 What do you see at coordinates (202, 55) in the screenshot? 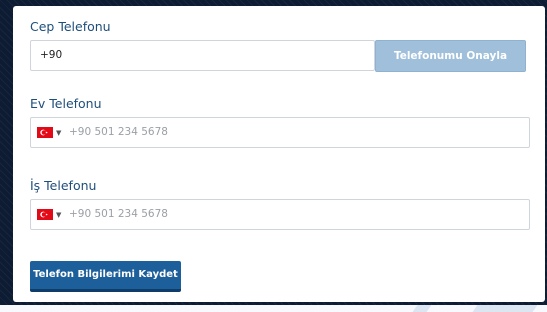
I see `mobile-phone-input: +90` at bounding box center [202, 55].